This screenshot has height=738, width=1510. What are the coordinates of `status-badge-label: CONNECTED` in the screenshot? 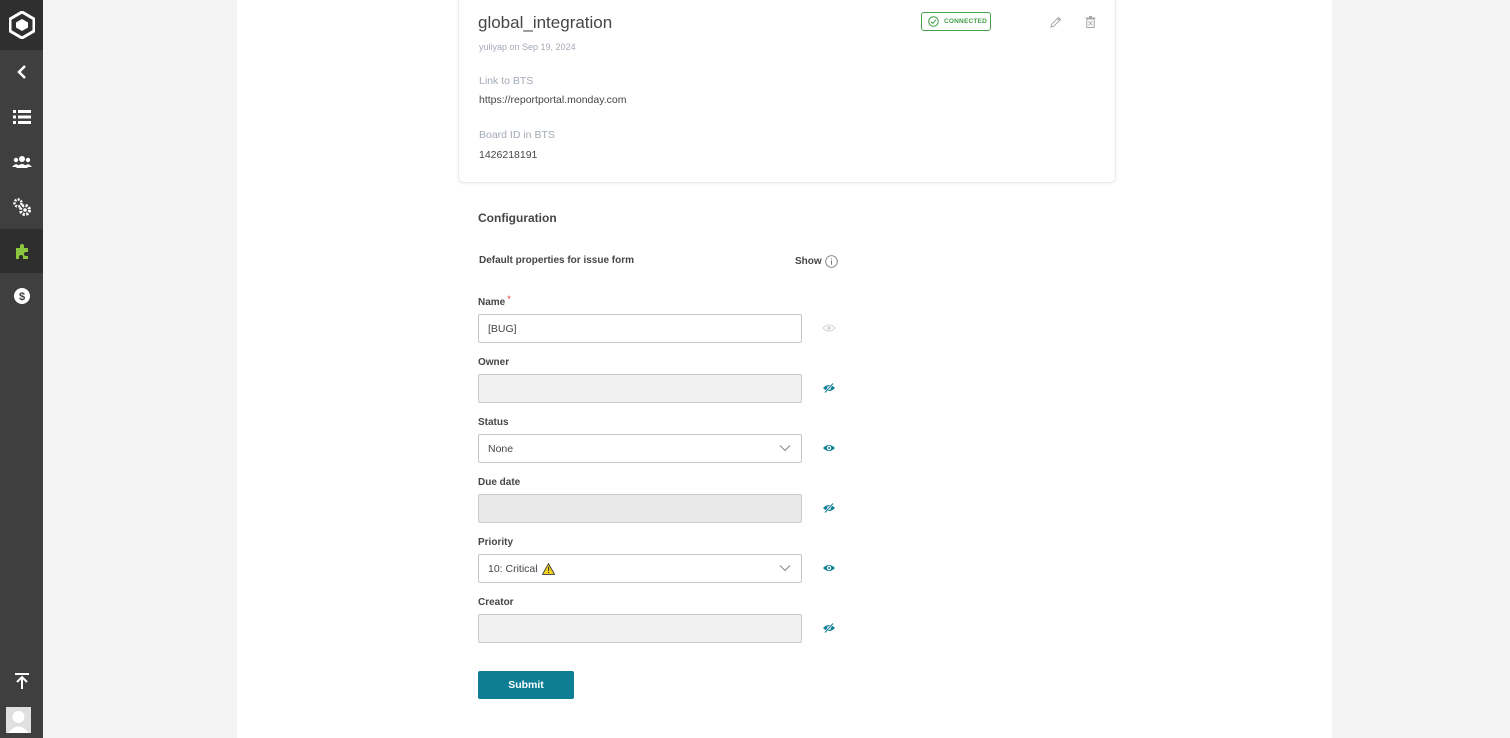 It's located at (965, 21).